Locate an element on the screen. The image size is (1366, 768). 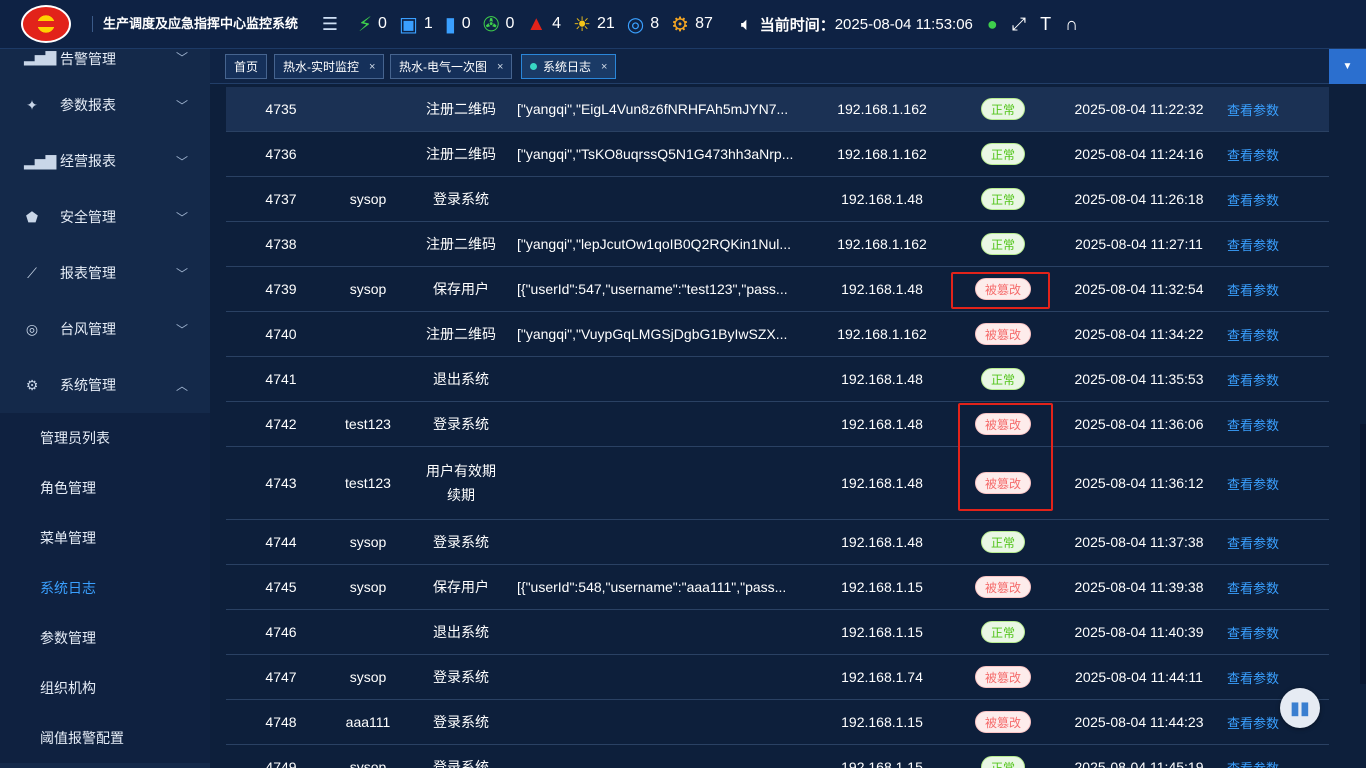
menu-toggle-icon: ☰ is located at coordinates (330, 24).